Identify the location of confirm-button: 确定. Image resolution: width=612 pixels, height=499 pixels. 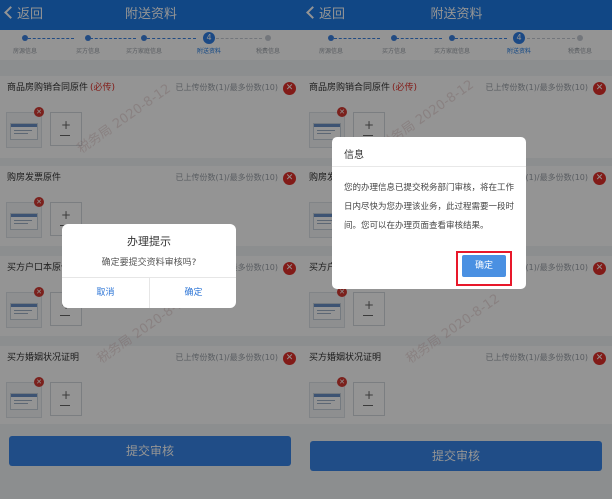
(193, 293).